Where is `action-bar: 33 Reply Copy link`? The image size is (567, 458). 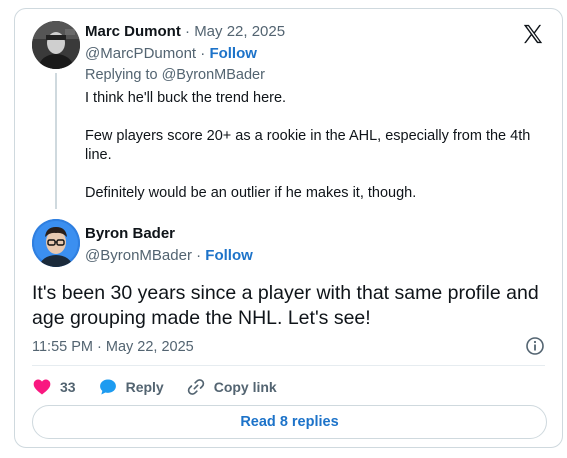
action-bar: 33 Reply Copy link is located at coordinates (165, 387).